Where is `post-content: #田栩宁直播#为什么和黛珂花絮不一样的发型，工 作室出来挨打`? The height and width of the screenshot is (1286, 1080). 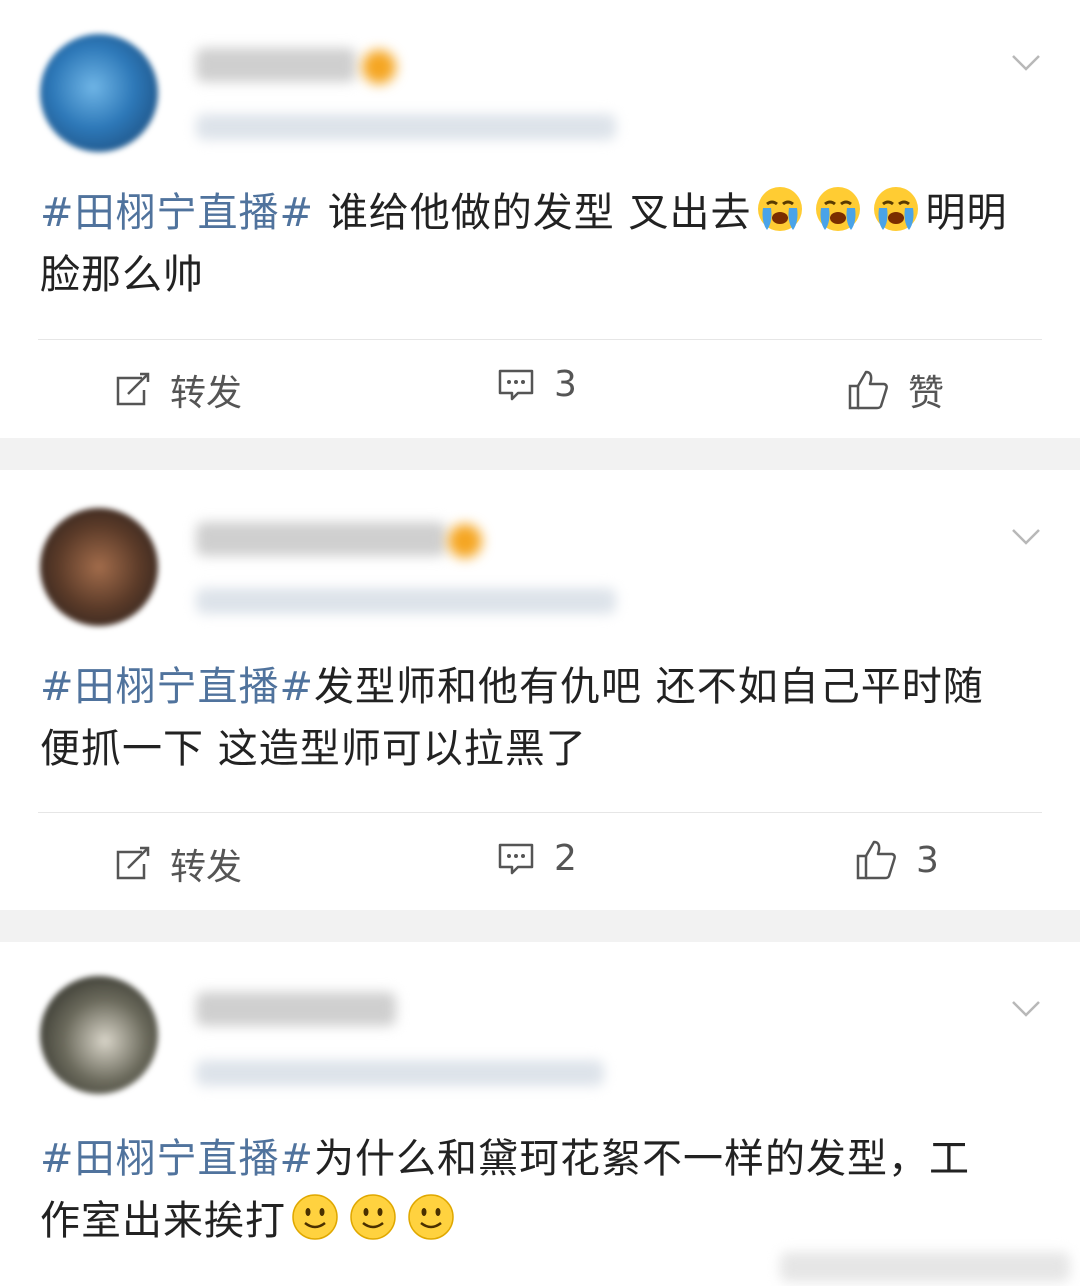
post-content: #田栩宁直播#为什么和黛珂花絮不一样的发型，工 作室出来挨打 is located at coordinates (540, 1190).